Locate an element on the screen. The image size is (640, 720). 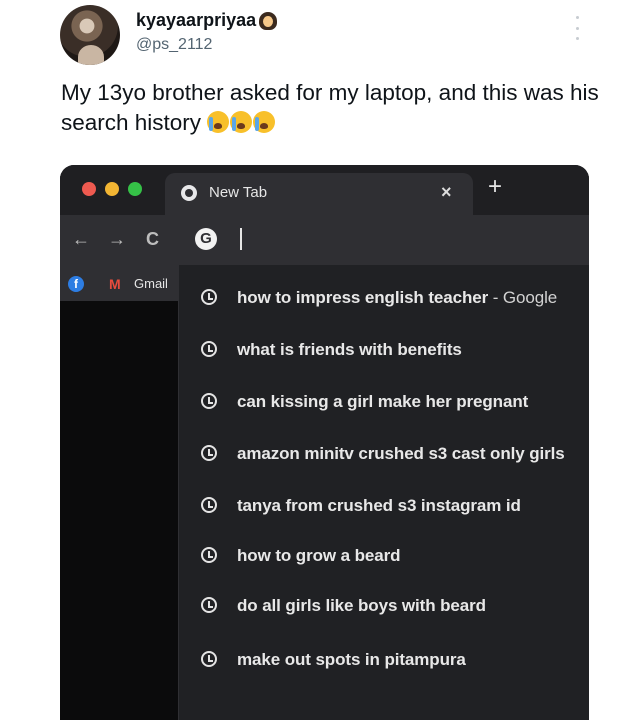
bookmarks-bar: f M Gmail is located at coordinates (119, 283).